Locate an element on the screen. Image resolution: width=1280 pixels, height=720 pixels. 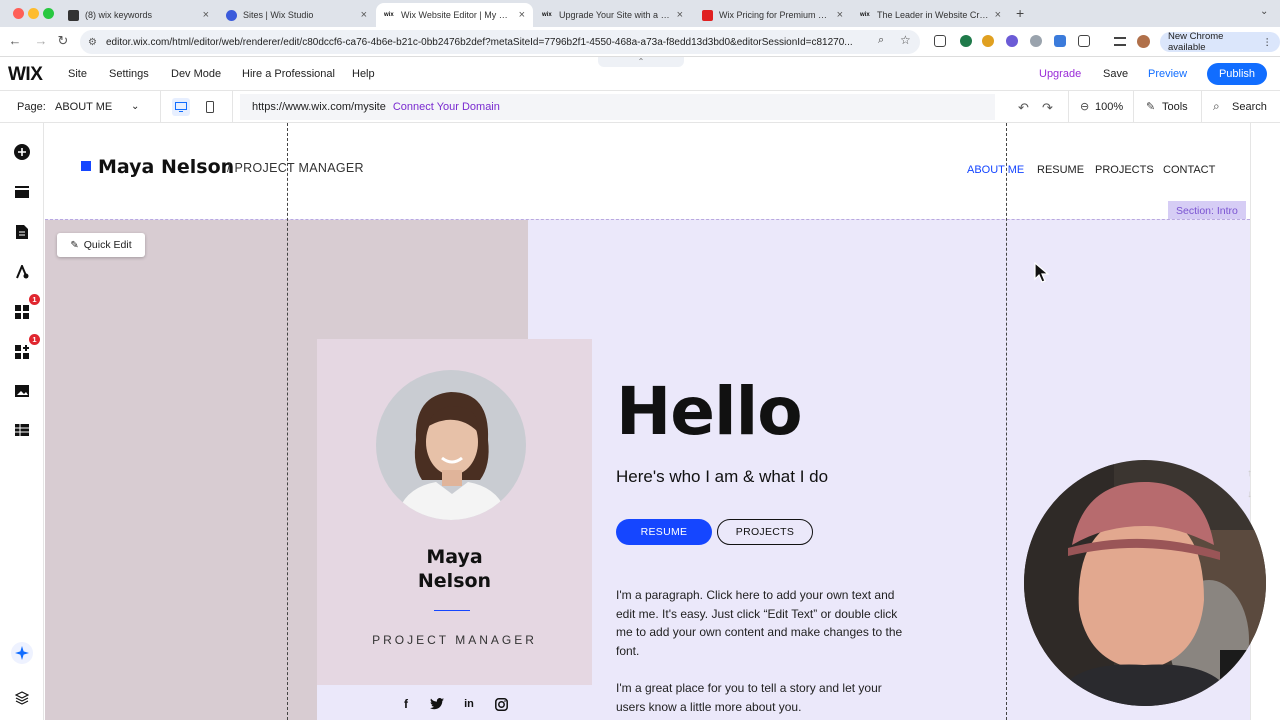
tools-button: Tools is located at coordinates (1175, 107).